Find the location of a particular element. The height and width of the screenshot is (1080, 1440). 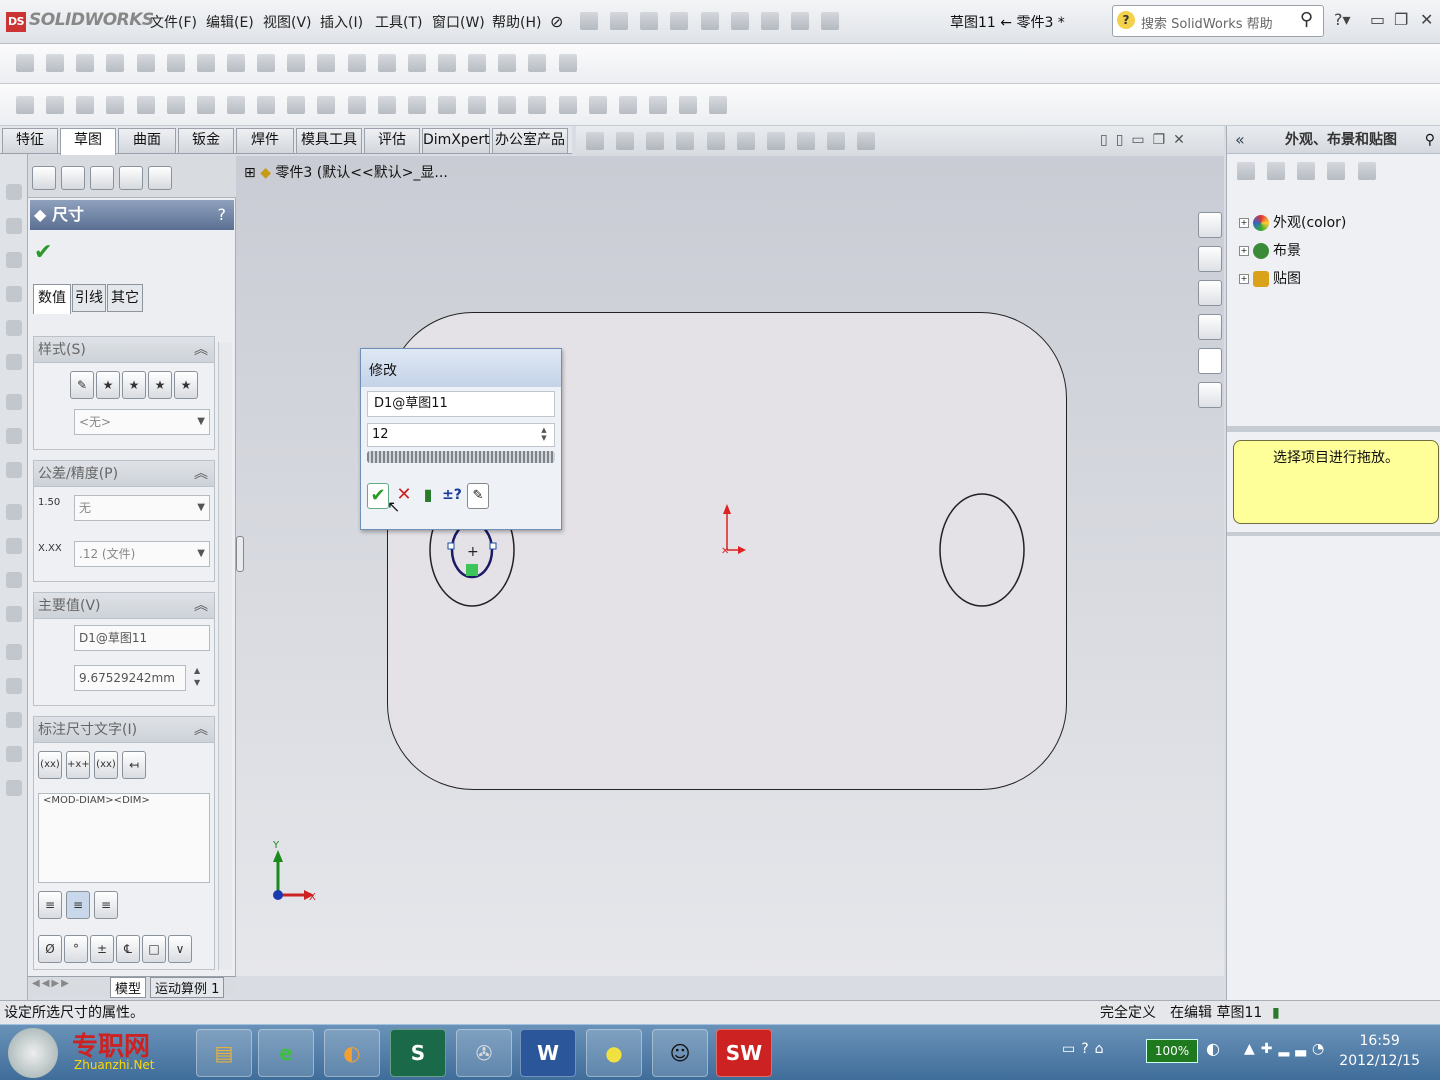

menu-file: 文件(F) is located at coordinates (173, 22).